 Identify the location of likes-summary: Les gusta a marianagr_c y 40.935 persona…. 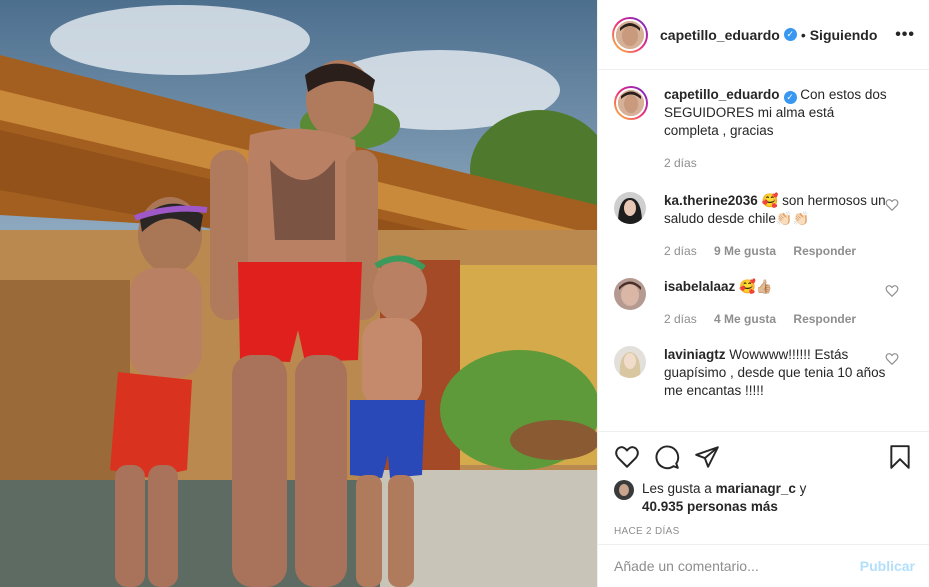
(763, 498).